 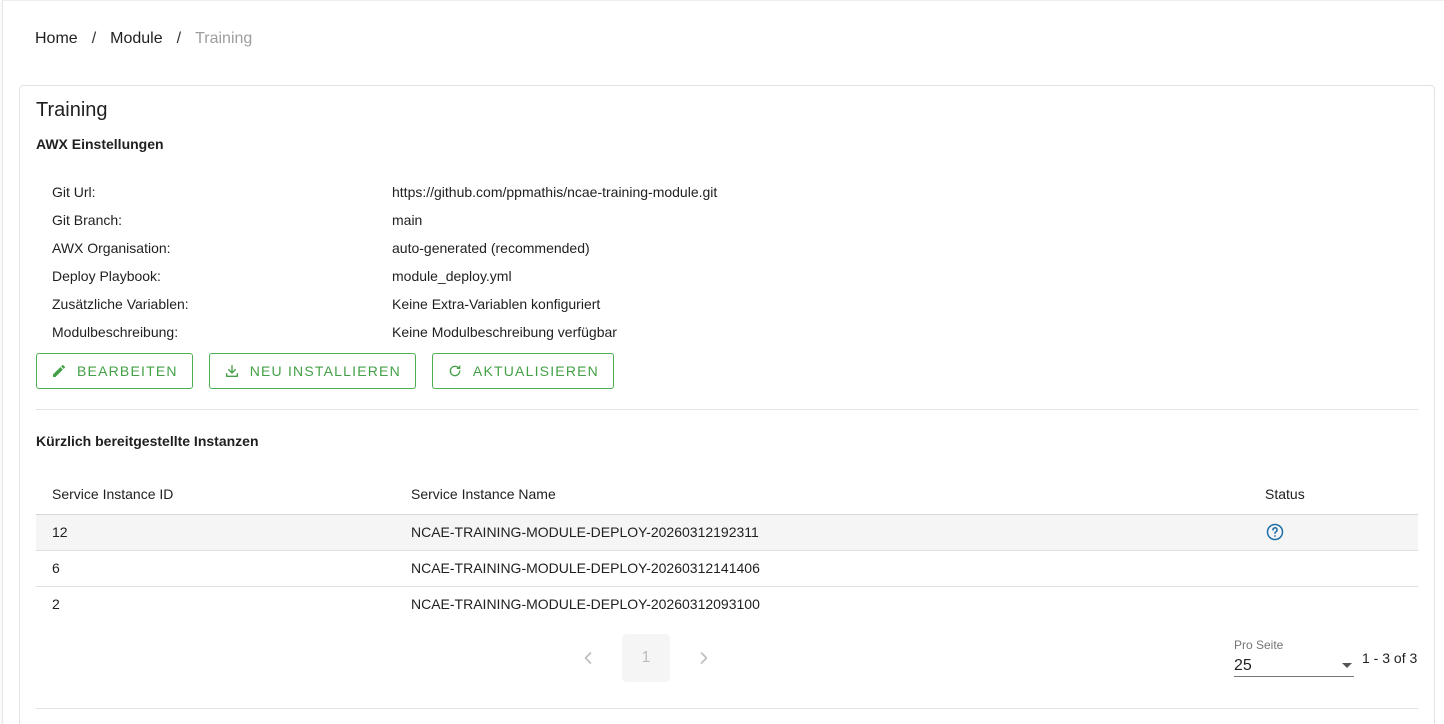 What do you see at coordinates (496, 304) in the screenshot?
I see `settings-value: Keine Extra-Variablen konfiguriert` at bounding box center [496, 304].